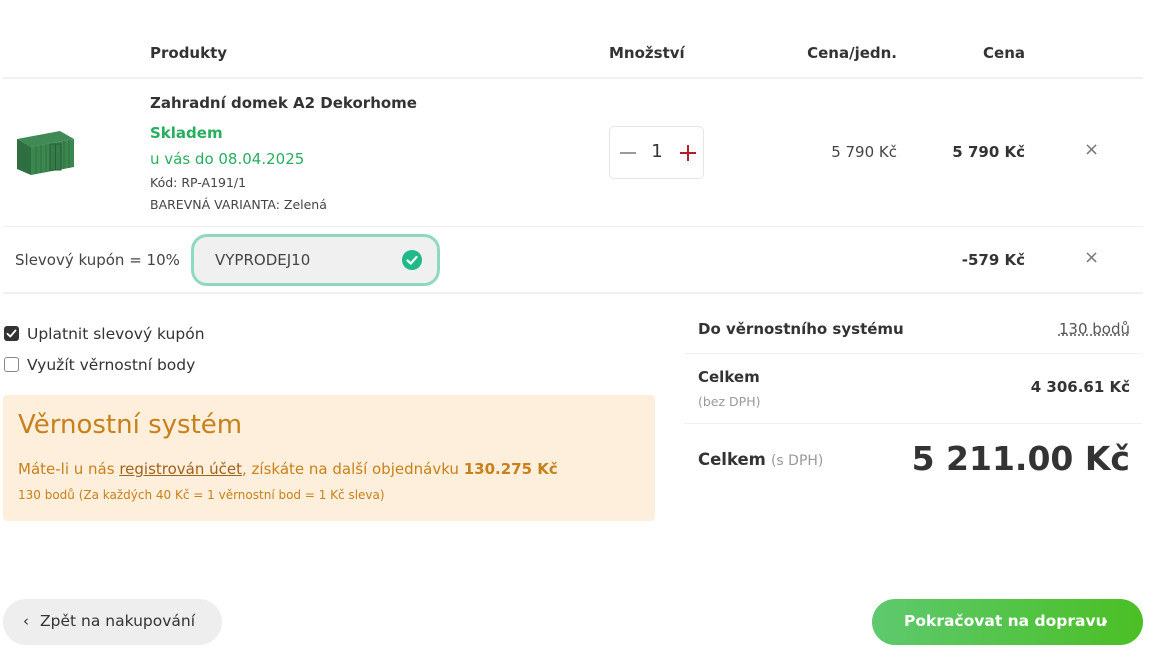 The image size is (1153, 660). What do you see at coordinates (1094, 329) in the screenshot?
I see `loyalty-points-value: 130 bodů` at bounding box center [1094, 329].